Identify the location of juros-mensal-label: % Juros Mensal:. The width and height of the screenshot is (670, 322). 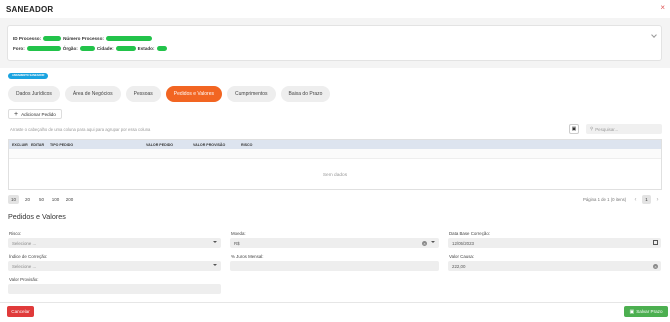
(247, 256).